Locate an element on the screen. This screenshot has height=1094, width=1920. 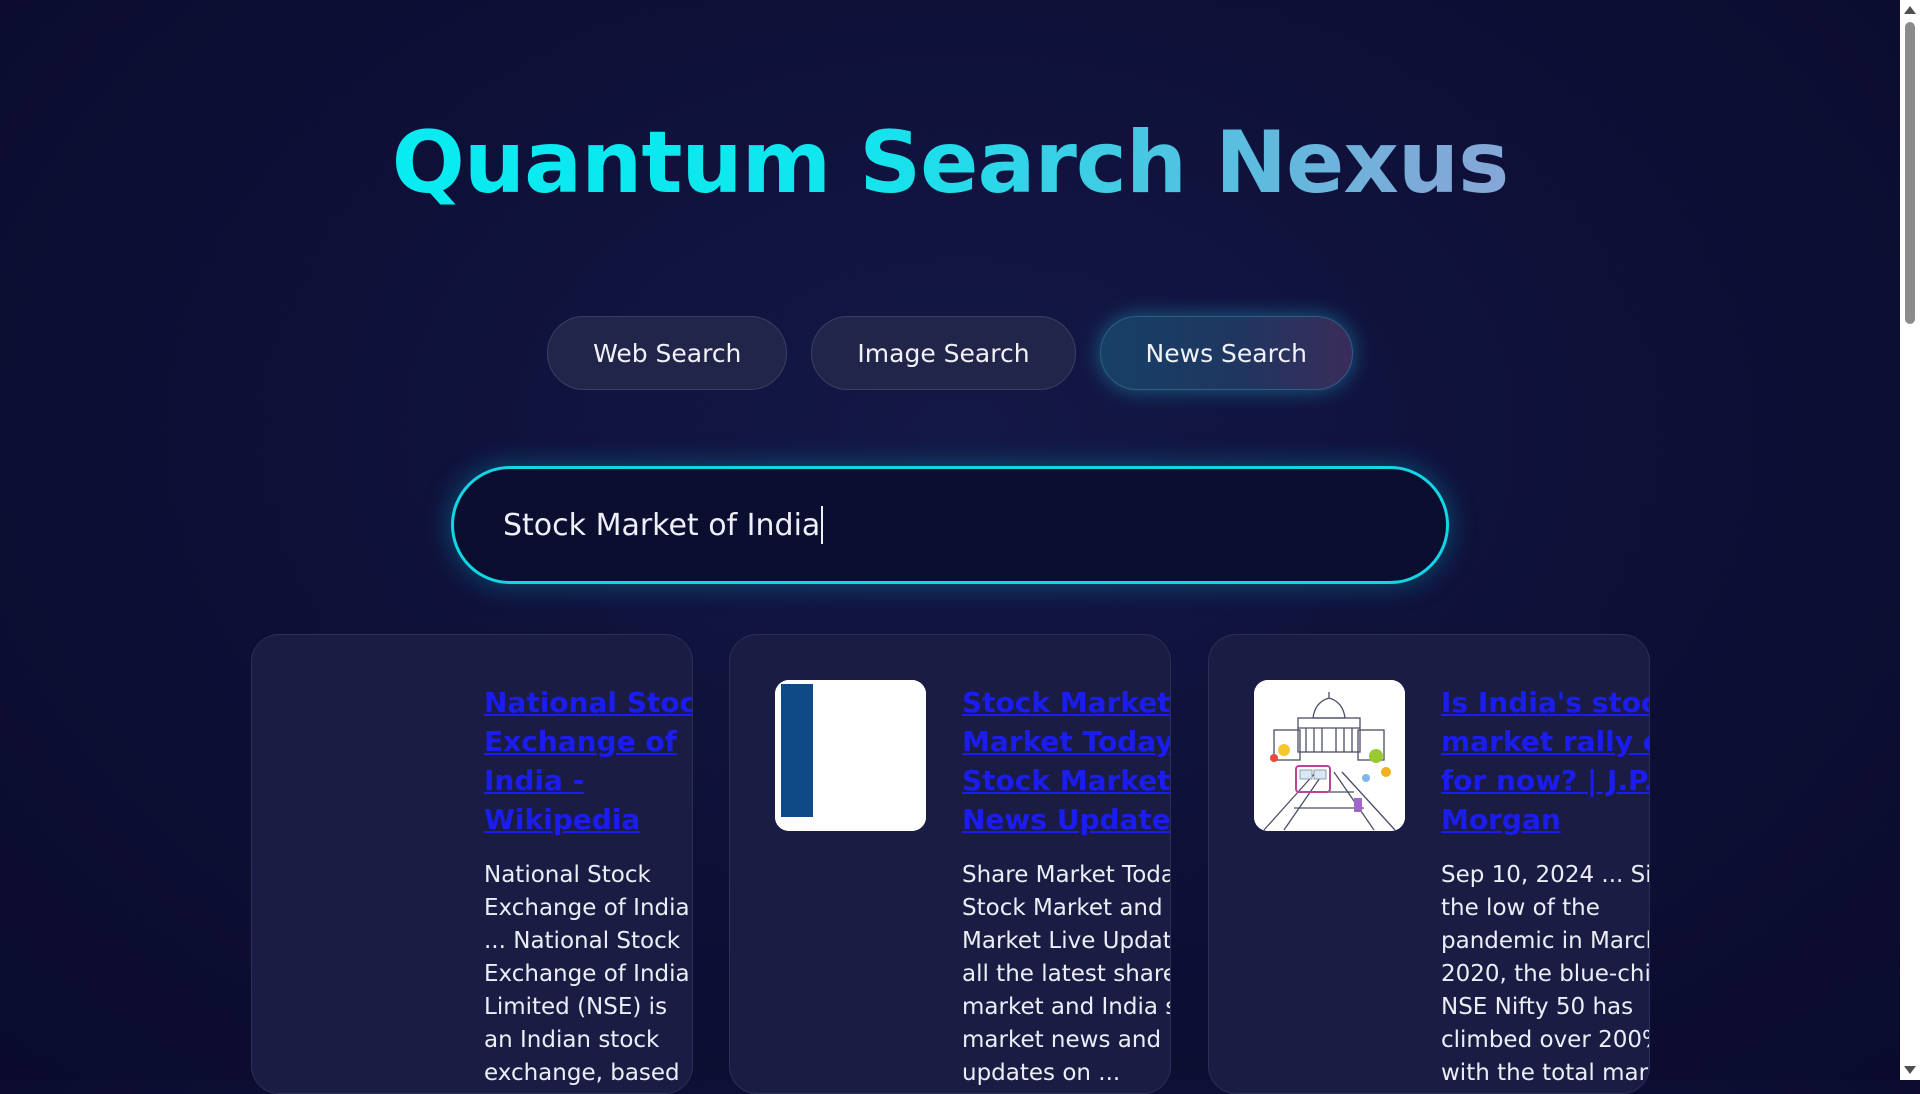
tab-news-search: News Search is located at coordinates (1226, 353).